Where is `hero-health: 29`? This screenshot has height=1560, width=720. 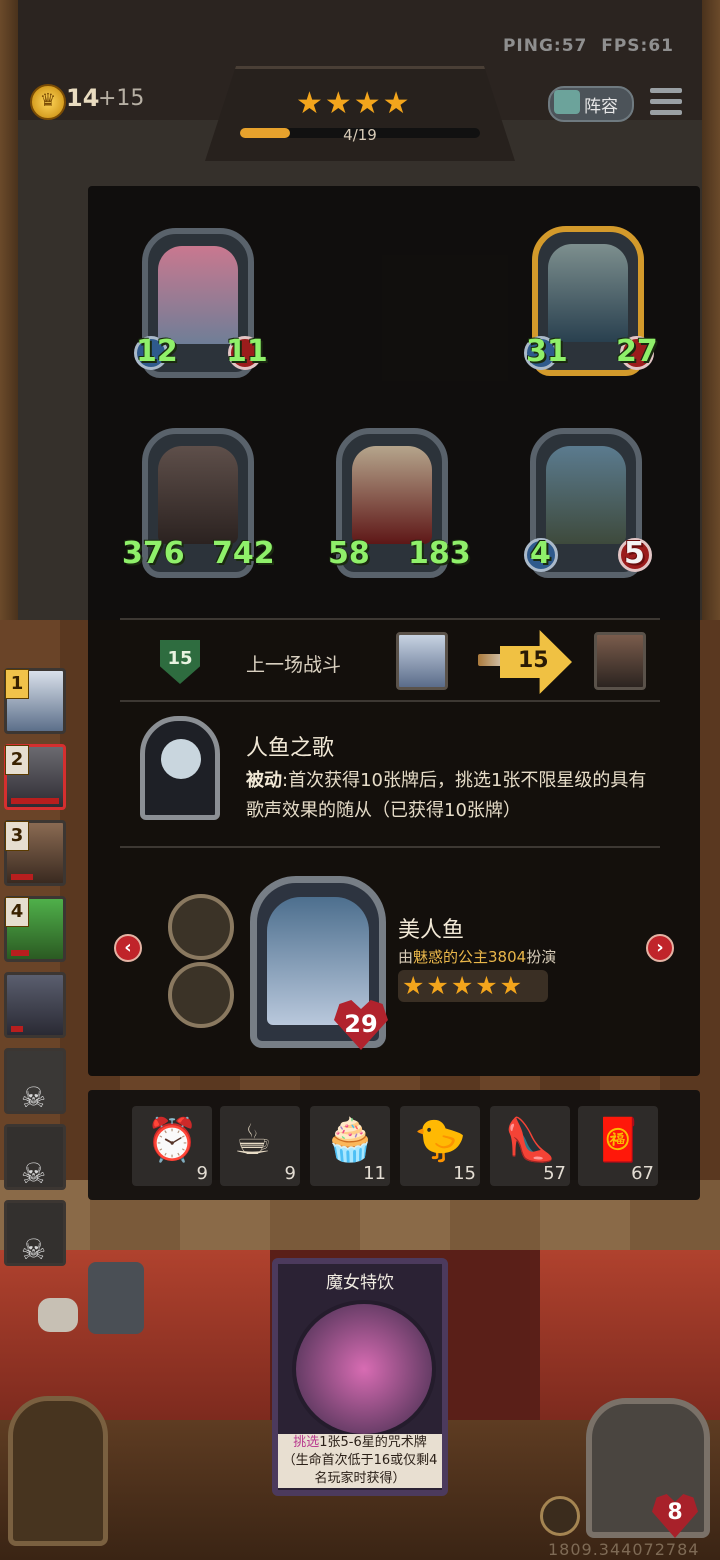 hero-health: 29 is located at coordinates (361, 1024).